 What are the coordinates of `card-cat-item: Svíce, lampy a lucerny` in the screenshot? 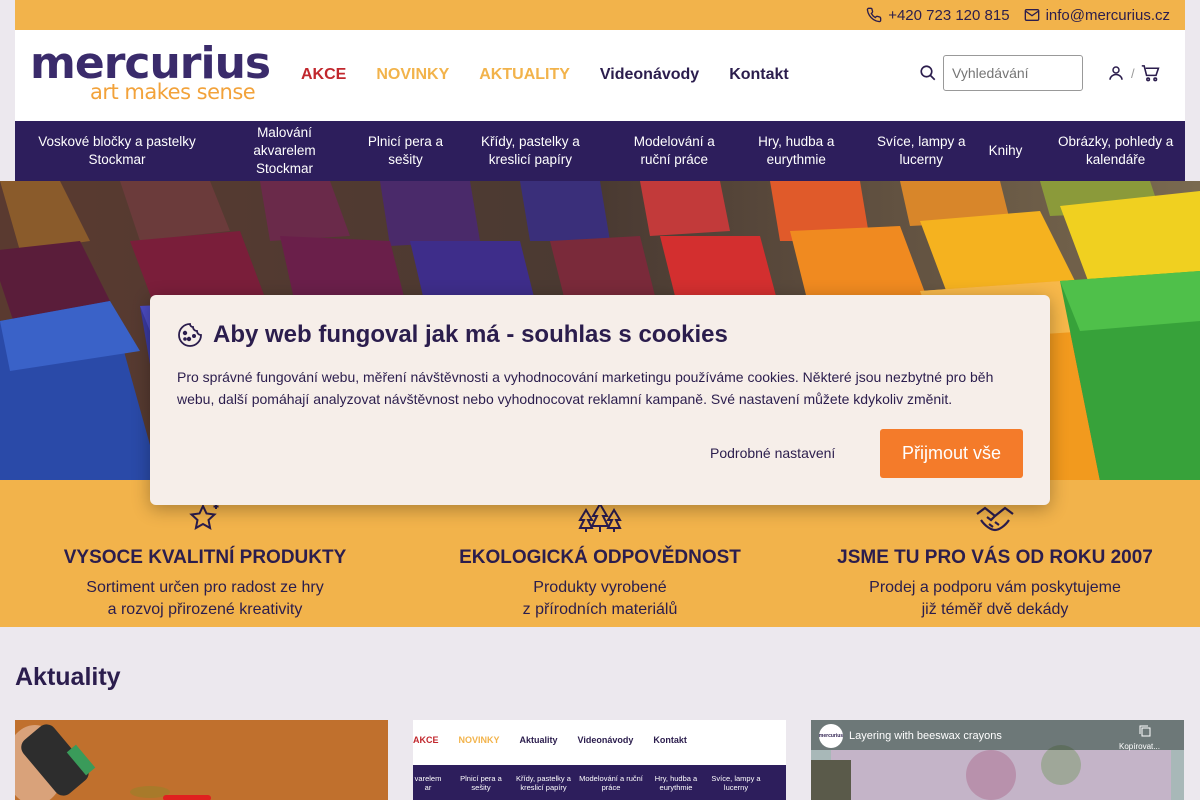 It's located at (736, 782).